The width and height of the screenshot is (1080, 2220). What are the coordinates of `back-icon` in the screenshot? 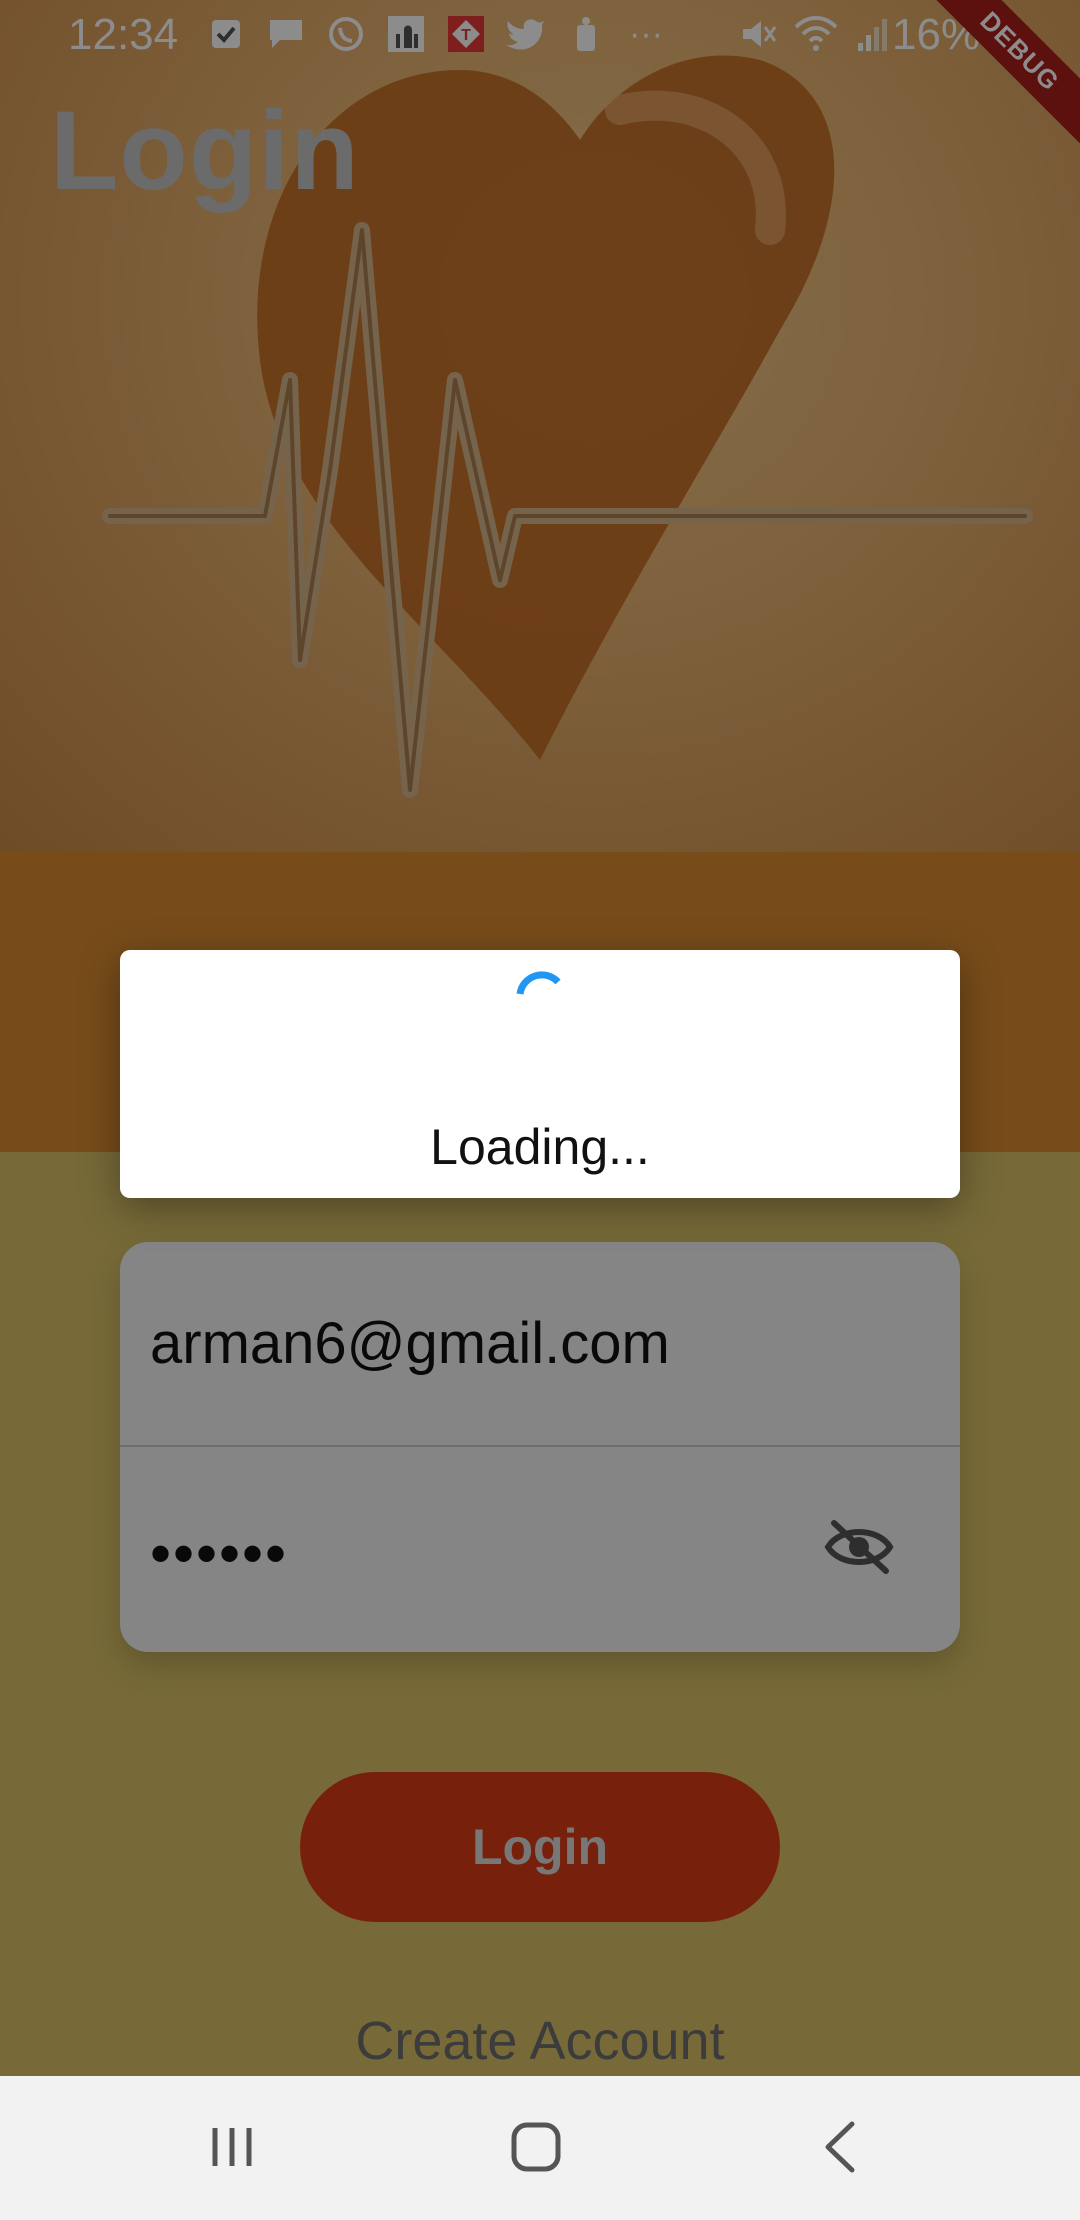 It's located at (840, 2147).